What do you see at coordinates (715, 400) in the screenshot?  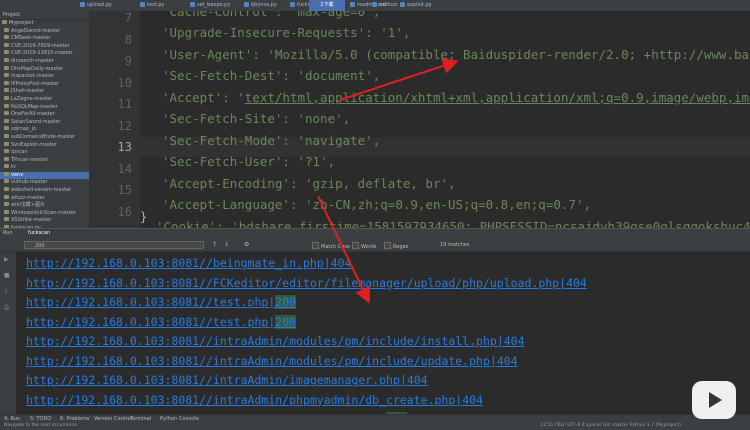 I see `play-icon` at bounding box center [715, 400].